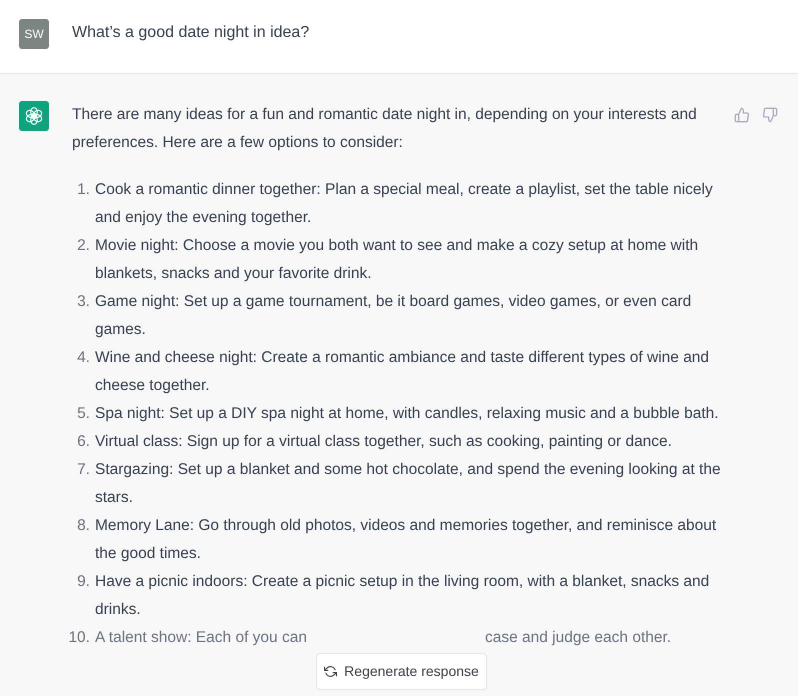  Describe the element at coordinates (34, 34) in the screenshot. I see `user-avatar: SW` at that location.